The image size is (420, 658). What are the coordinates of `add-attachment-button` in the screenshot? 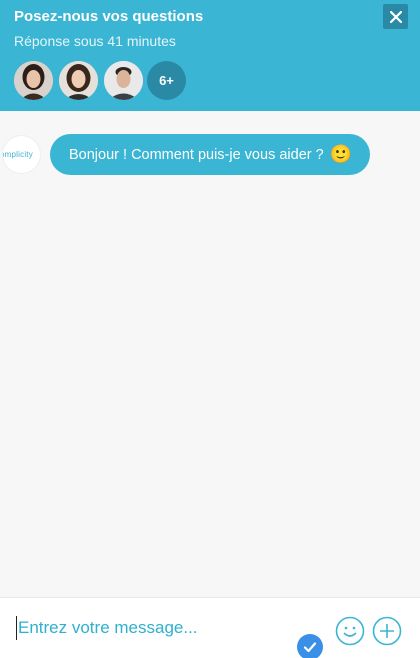 It's located at (387, 631).